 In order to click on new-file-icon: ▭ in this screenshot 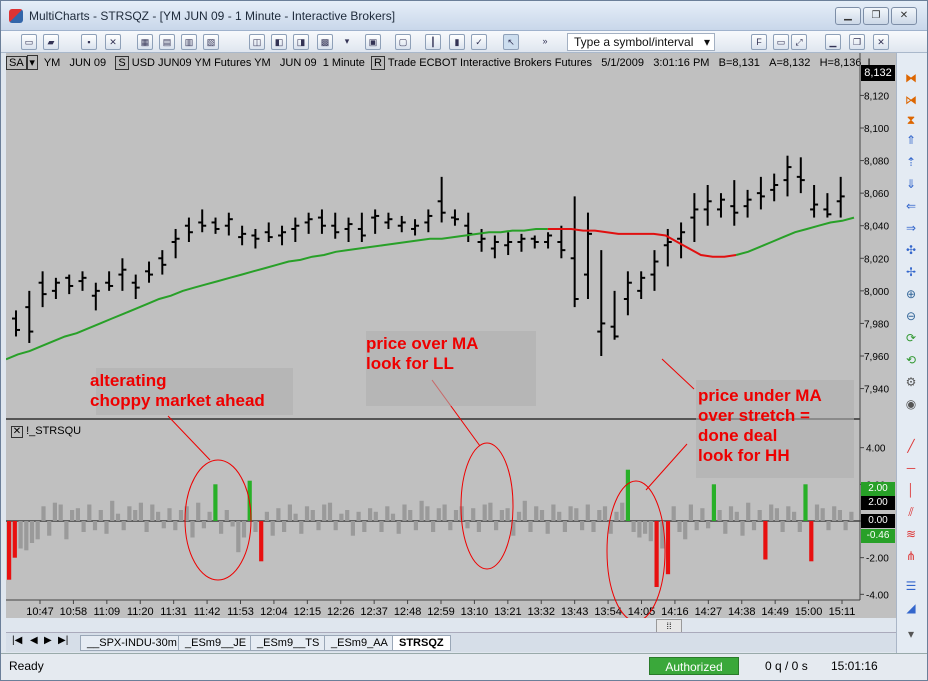, I will do `click(29, 42)`.